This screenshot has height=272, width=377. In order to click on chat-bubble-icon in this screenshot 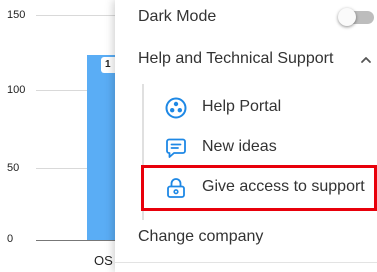, I will do `click(176, 148)`.